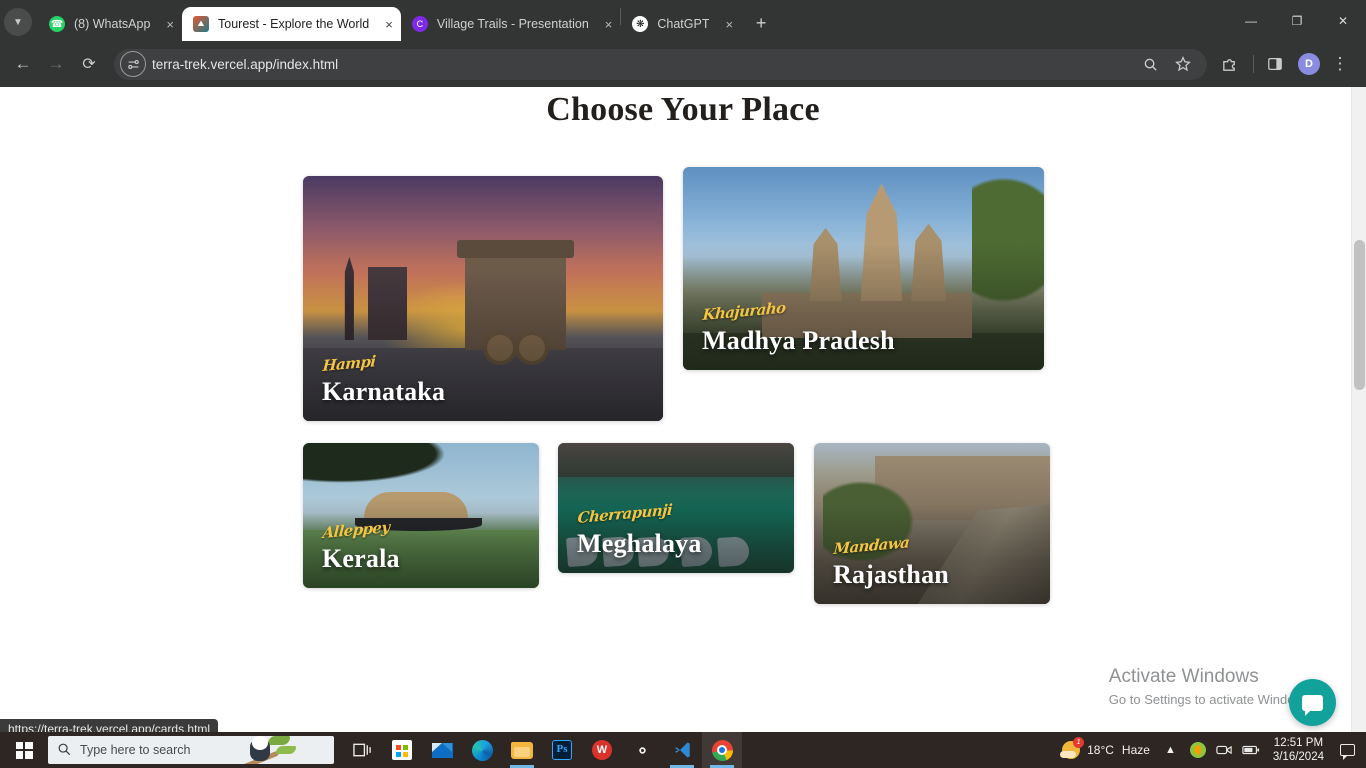  Describe the element at coordinates (683, 109) in the screenshot. I see `page-title: Choose Your Place` at that location.